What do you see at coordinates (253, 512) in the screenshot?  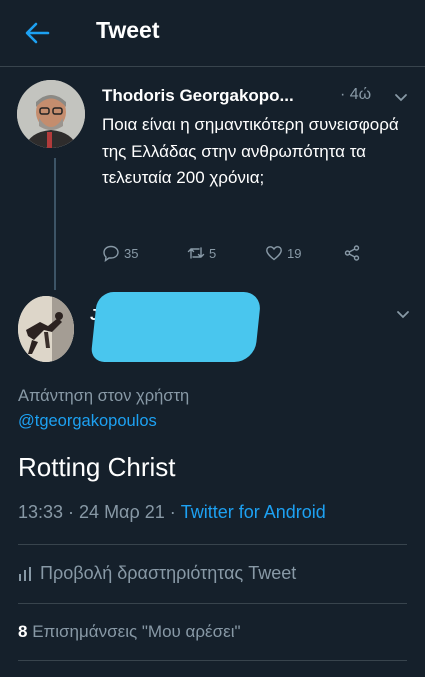 I see `source-link: Twitter for Android` at bounding box center [253, 512].